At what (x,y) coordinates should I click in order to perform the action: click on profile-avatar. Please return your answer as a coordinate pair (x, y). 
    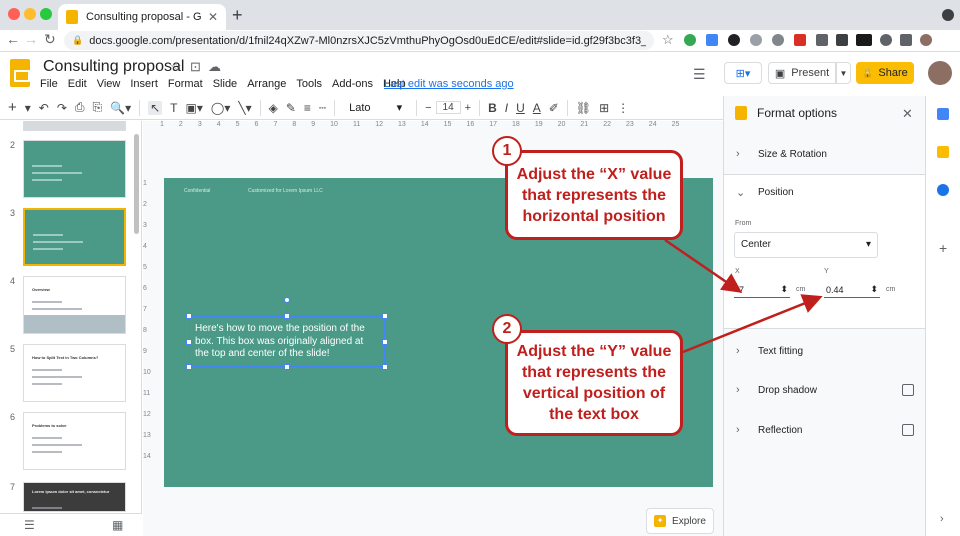
    Looking at the image, I should click on (926, 40).